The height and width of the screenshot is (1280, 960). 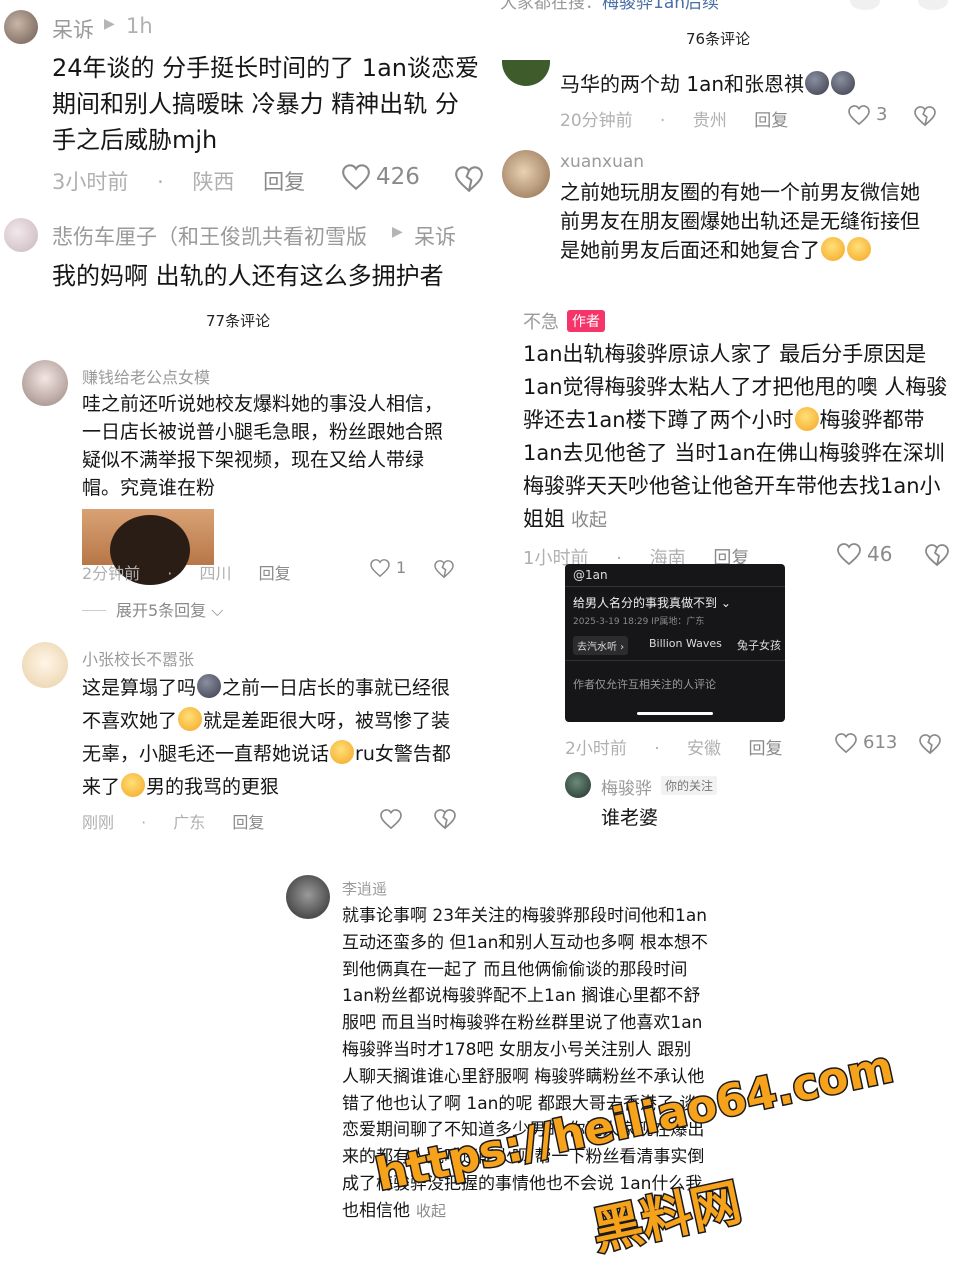 What do you see at coordinates (602, 162) in the screenshot?
I see `comment-username: xuanxuan` at bounding box center [602, 162].